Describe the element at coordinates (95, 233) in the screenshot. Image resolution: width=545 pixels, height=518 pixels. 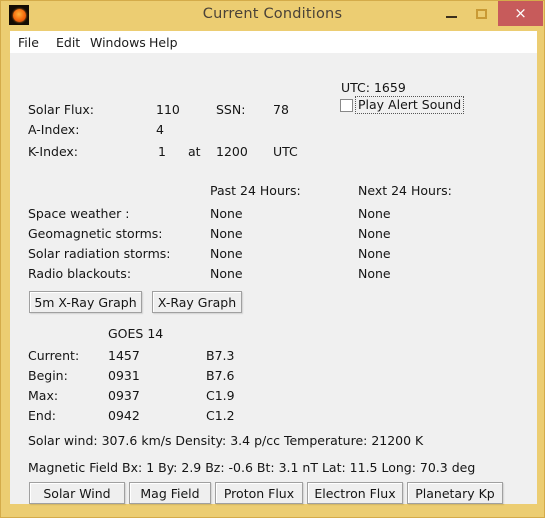
I see `condition-row-label: Geomagnetic storms:` at that location.